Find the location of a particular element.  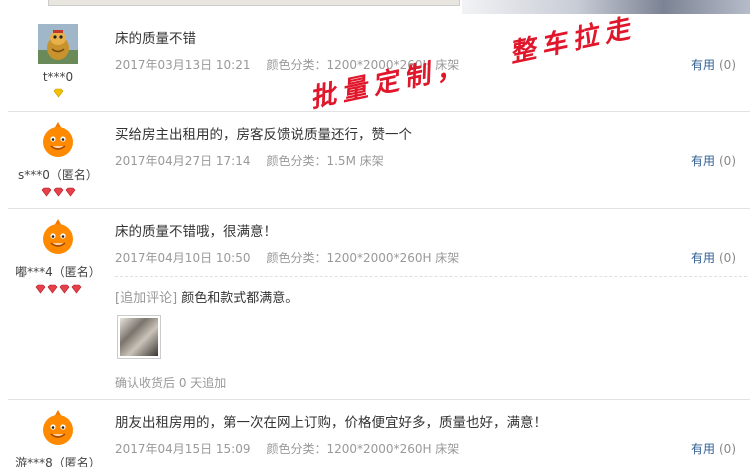

review-meta: 2017年04月27日 17:14 颜色分类：1.5M 床架 is located at coordinates (249, 160).